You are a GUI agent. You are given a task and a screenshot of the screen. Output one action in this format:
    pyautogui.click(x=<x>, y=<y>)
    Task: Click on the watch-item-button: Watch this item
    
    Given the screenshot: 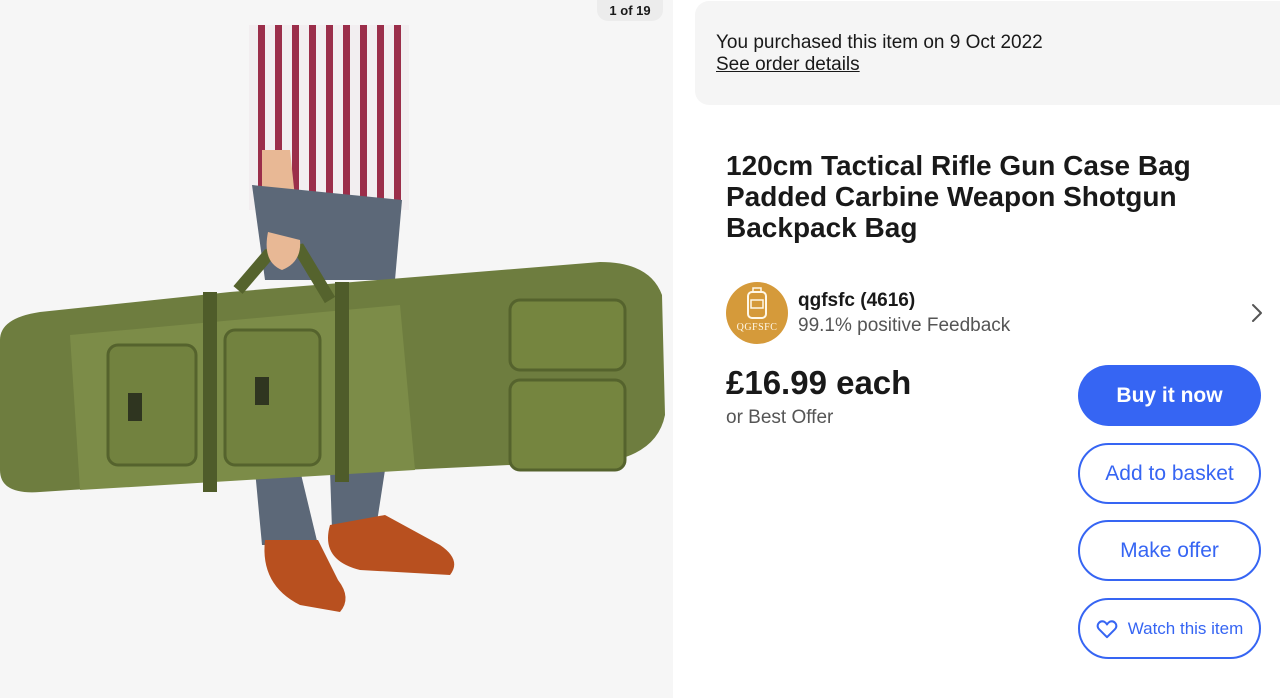 What is the action you would take?
    pyautogui.click(x=1169, y=628)
    